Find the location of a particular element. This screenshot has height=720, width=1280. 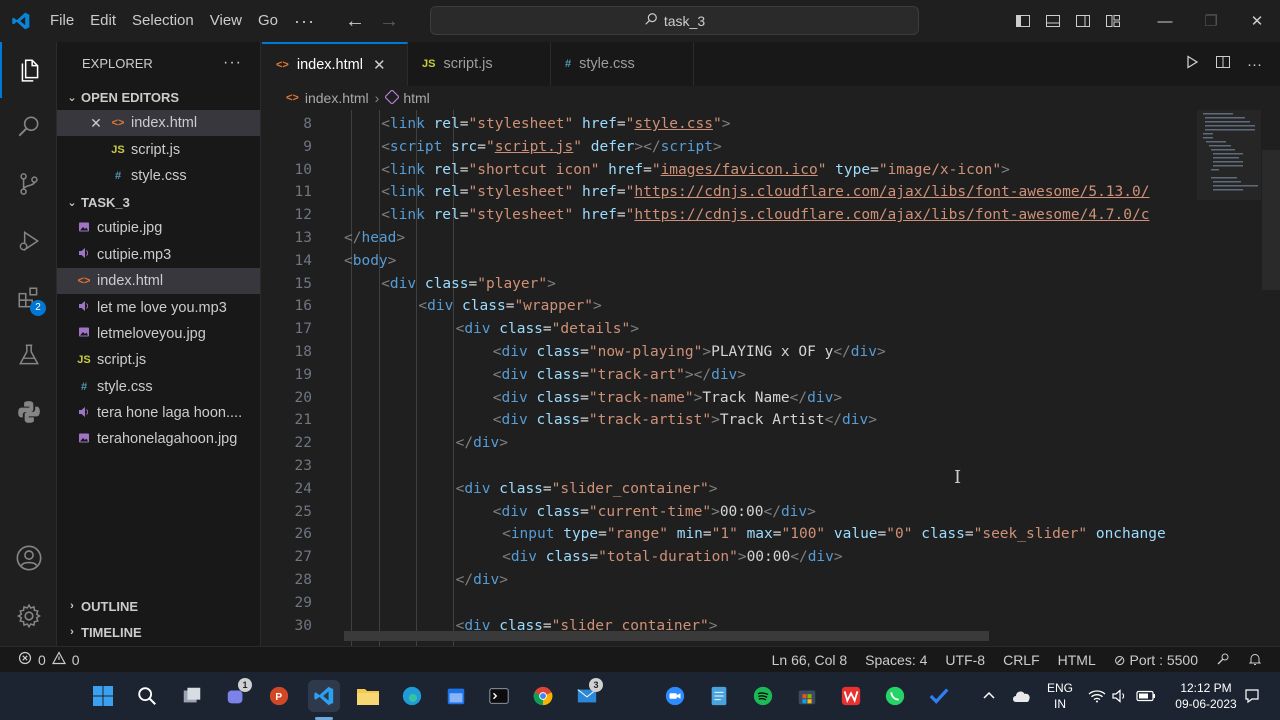

minimap is located at coordinates (1229, 378).